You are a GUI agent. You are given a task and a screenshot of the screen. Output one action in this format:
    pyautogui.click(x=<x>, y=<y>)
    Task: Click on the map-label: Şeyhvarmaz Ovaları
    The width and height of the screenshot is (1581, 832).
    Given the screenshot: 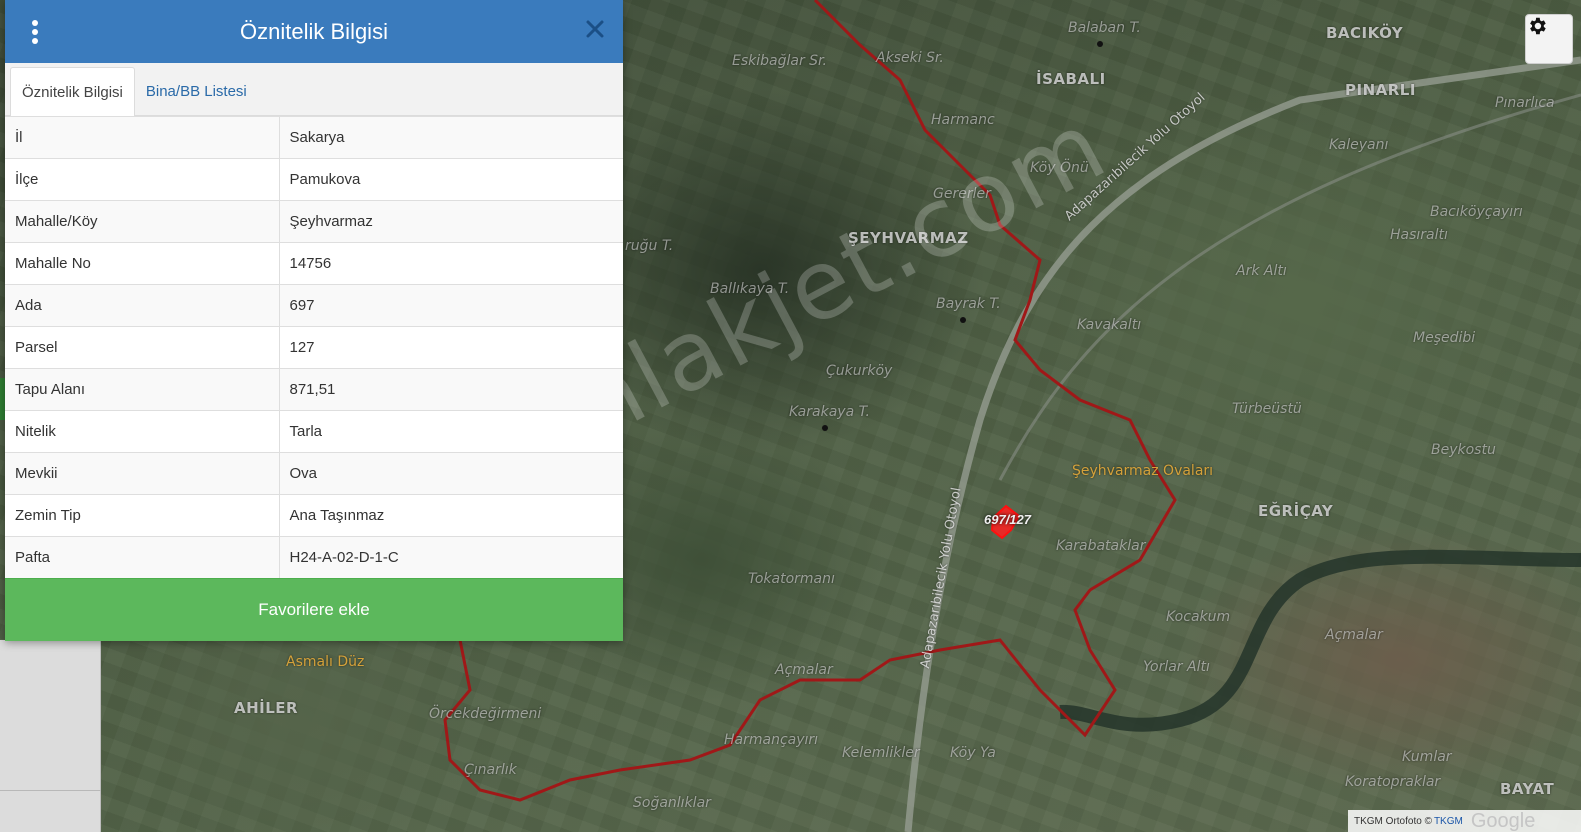 What is the action you would take?
    pyautogui.click(x=1143, y=471)
    